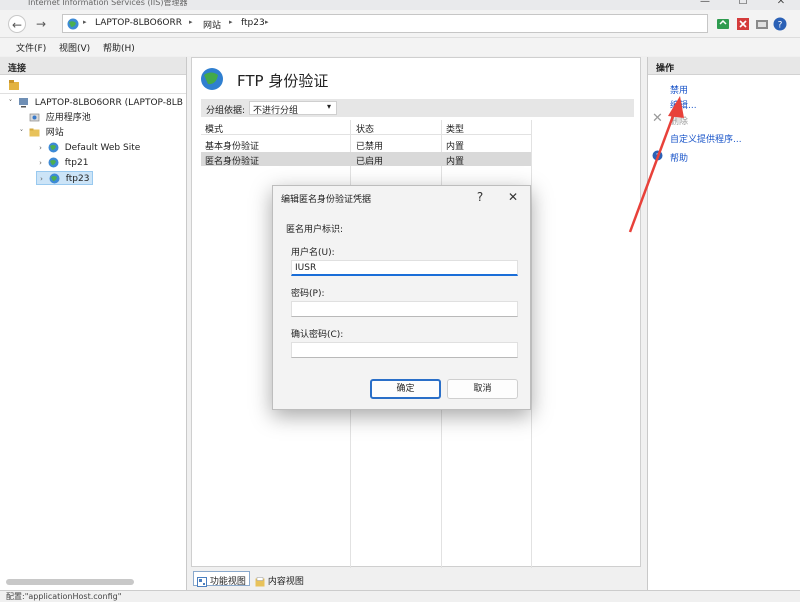 This screenshot has height=602, width=800. I want to click on tree-item-label: ftp21, so click(76, 163).